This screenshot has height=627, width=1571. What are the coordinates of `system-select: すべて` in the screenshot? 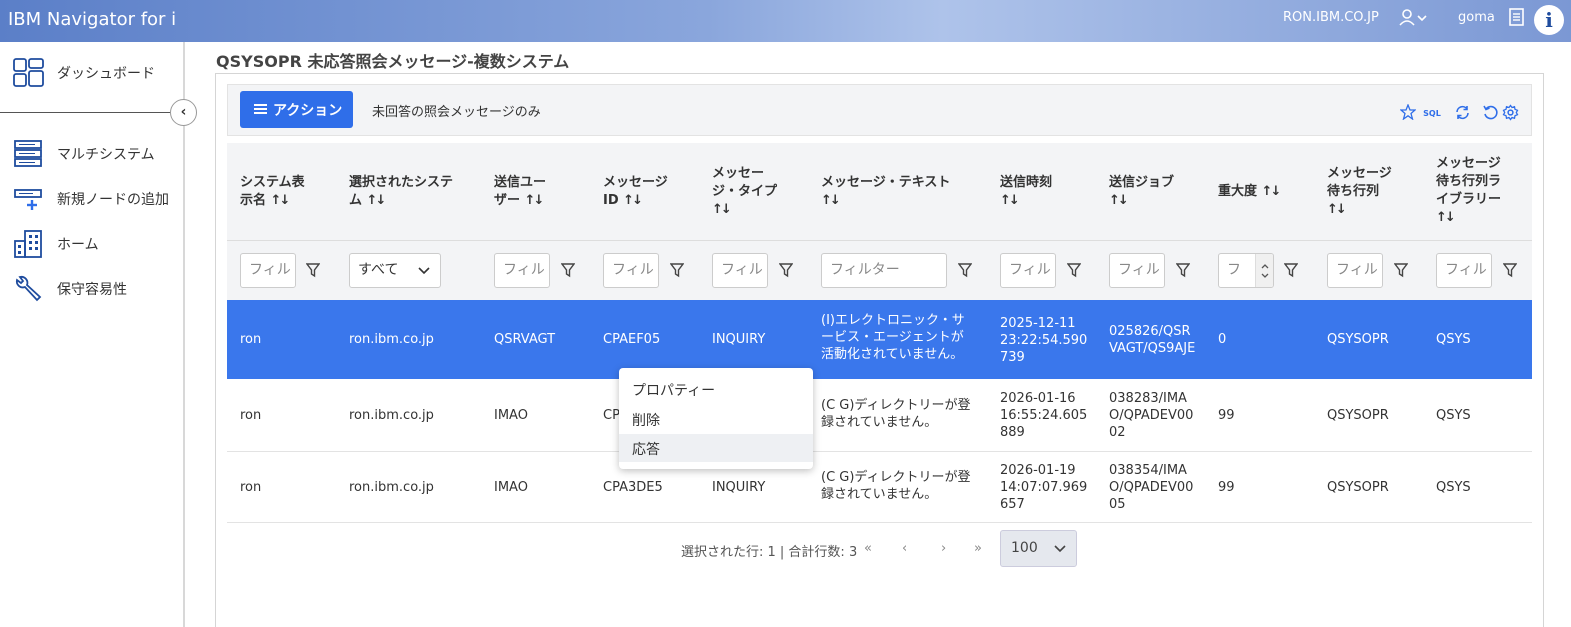 It's located at (395, 270).